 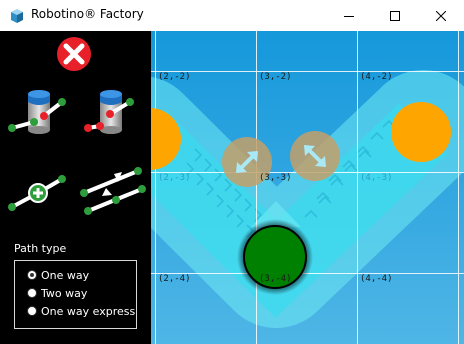 I want to click on coord-label: (4,-2), so click(x=376, y=77).